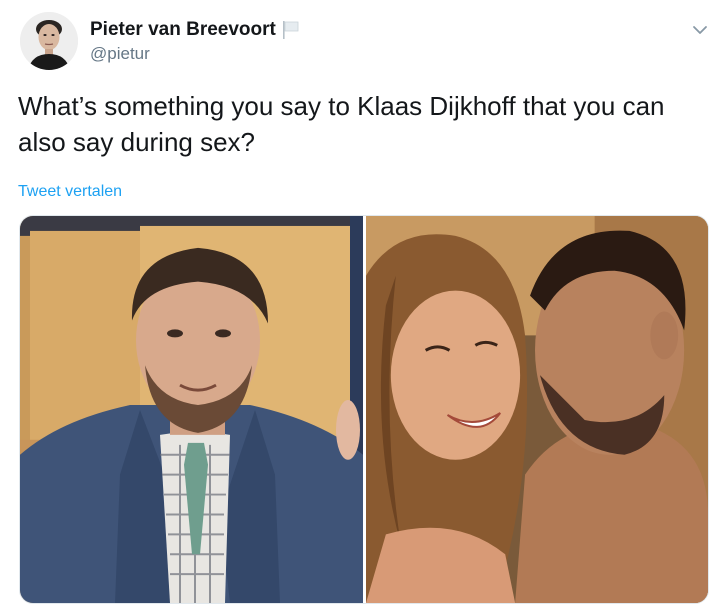 This screenshot has height=615, width=728. I want to click on chevron-down-icon, so click(700, 30).